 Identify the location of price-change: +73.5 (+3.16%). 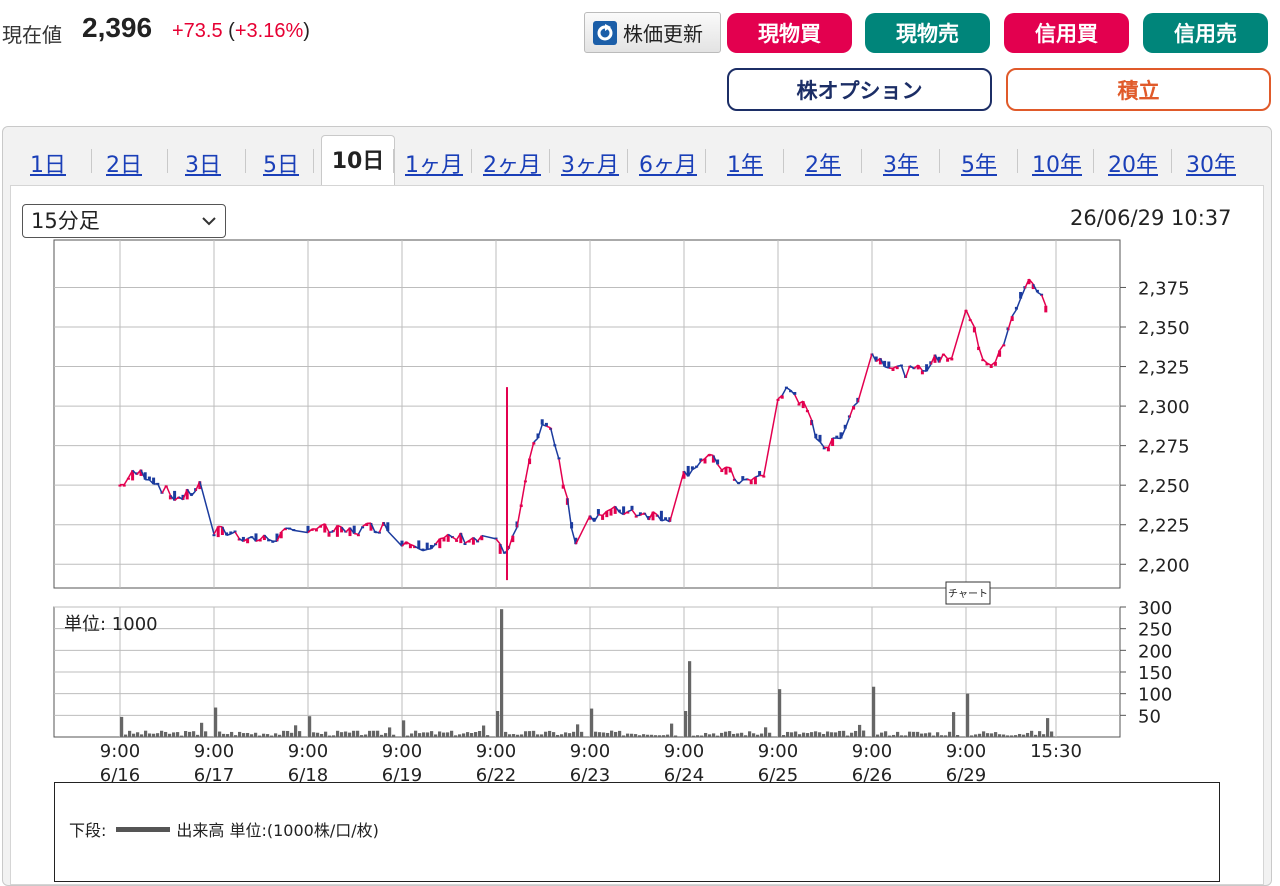
(241, 31).